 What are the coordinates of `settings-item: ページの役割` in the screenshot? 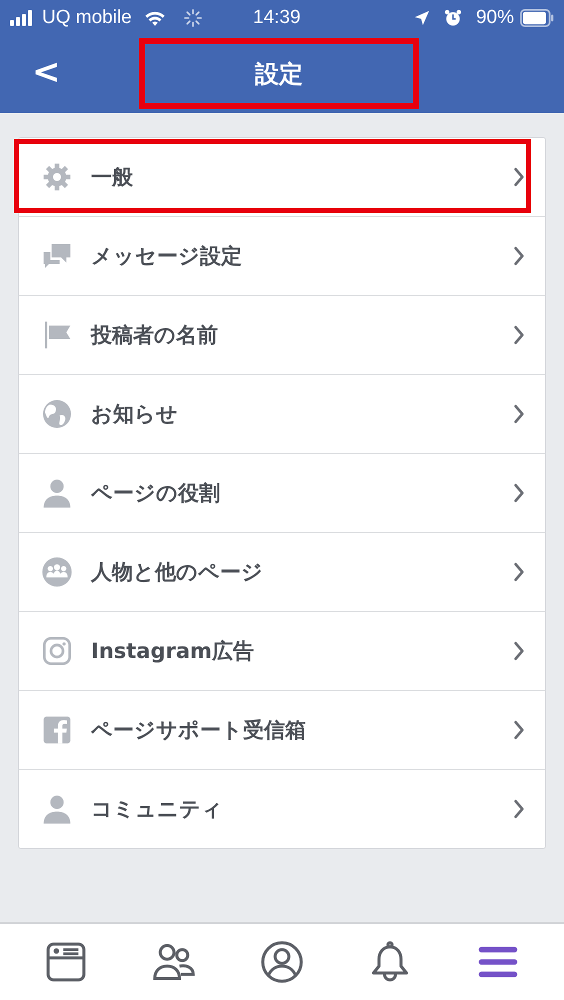 It's located at (282, 492).